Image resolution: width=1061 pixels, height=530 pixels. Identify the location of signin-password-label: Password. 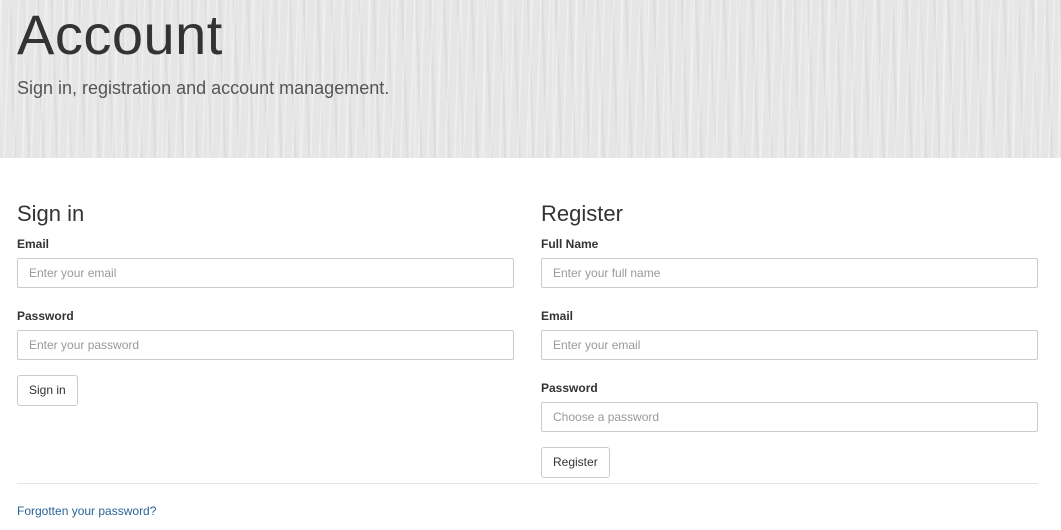
(45, 316).